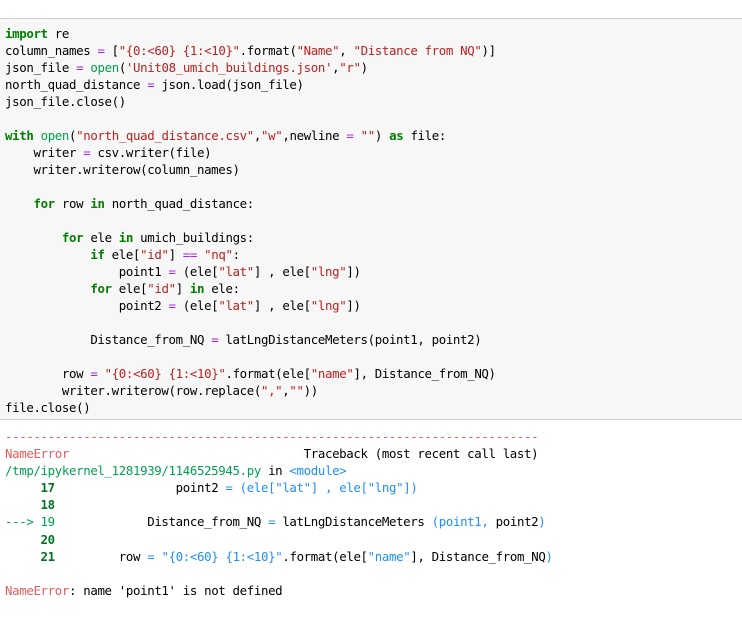 This screenshot has height=622, width=742. What do you see at coordinates (350, 67) in the screenshot?
I see `code-token: "r"` at bounding box center [350, 67].